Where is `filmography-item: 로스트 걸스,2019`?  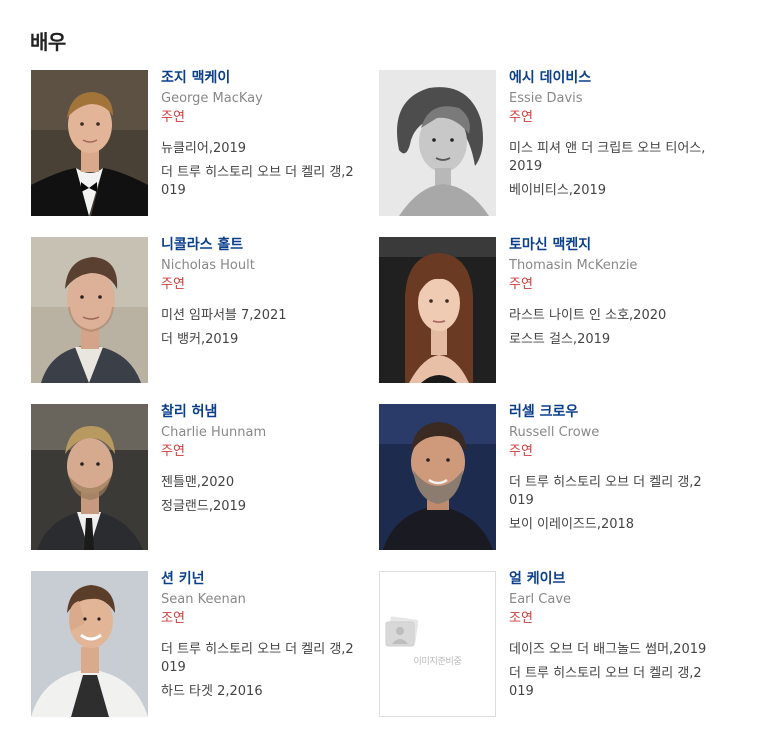 filmography-item: 로스트 걸스,2019 is located at coordinates (609, 340).